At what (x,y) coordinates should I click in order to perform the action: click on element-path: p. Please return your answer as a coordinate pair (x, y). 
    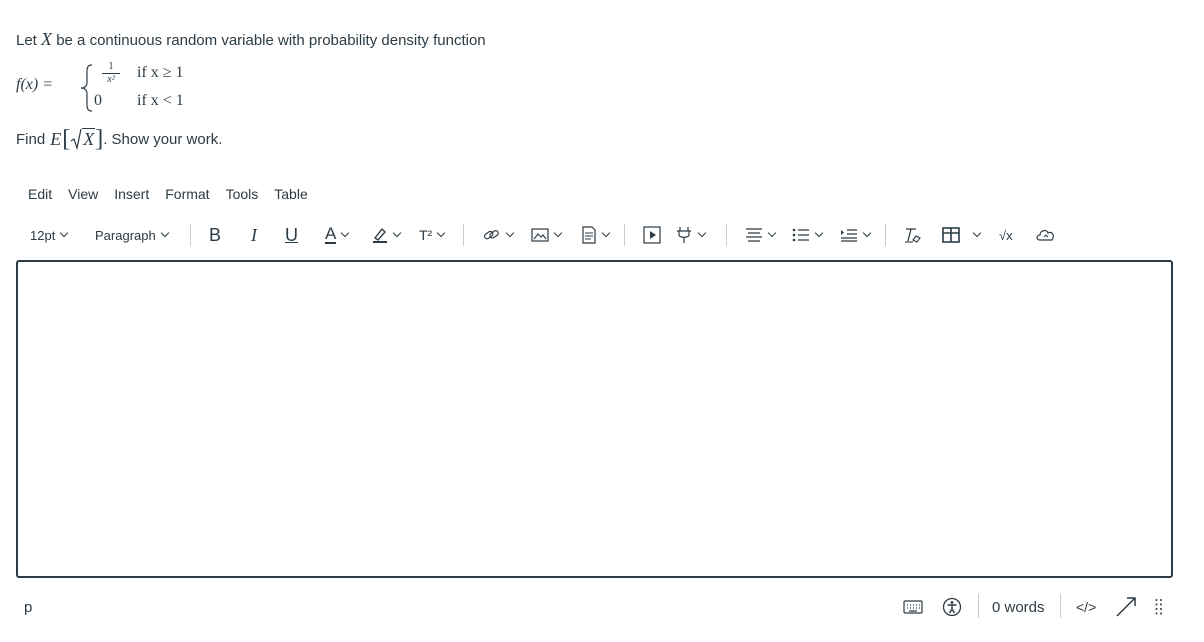
    Looking at the image, I should click on (28, 607).